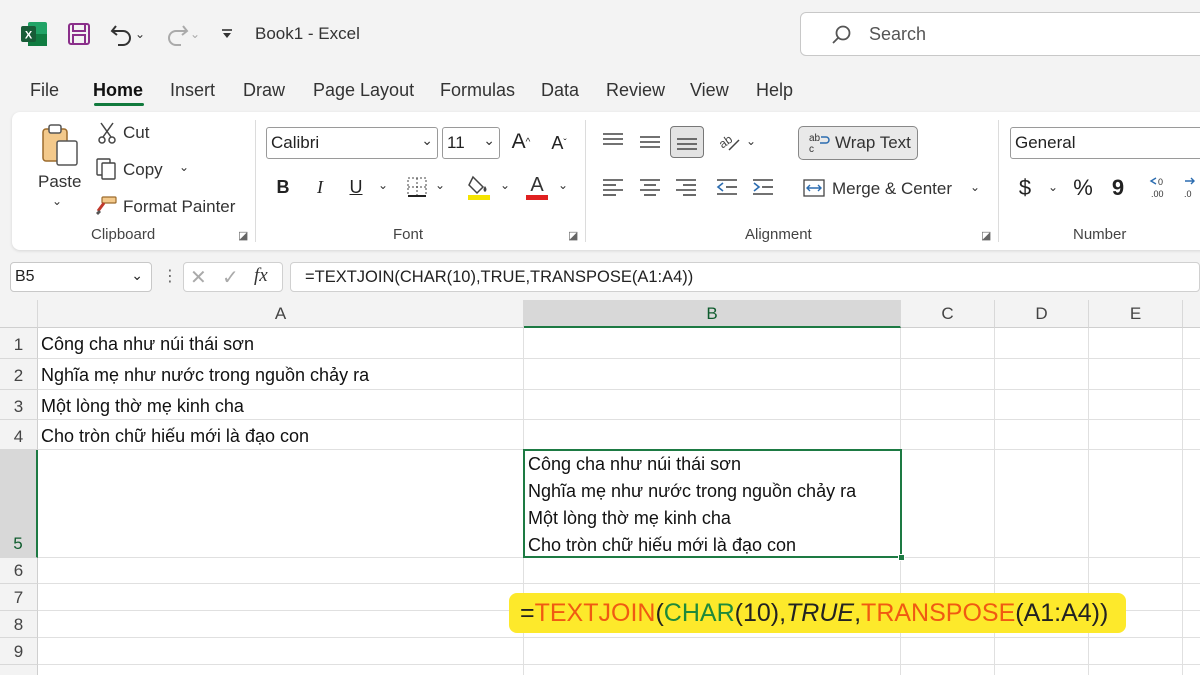 The height and width of the screenshot is (675, 1200). Describe the element at coordinates (948, 314) in the screenshot. I see `column-header-c: C` at that location.